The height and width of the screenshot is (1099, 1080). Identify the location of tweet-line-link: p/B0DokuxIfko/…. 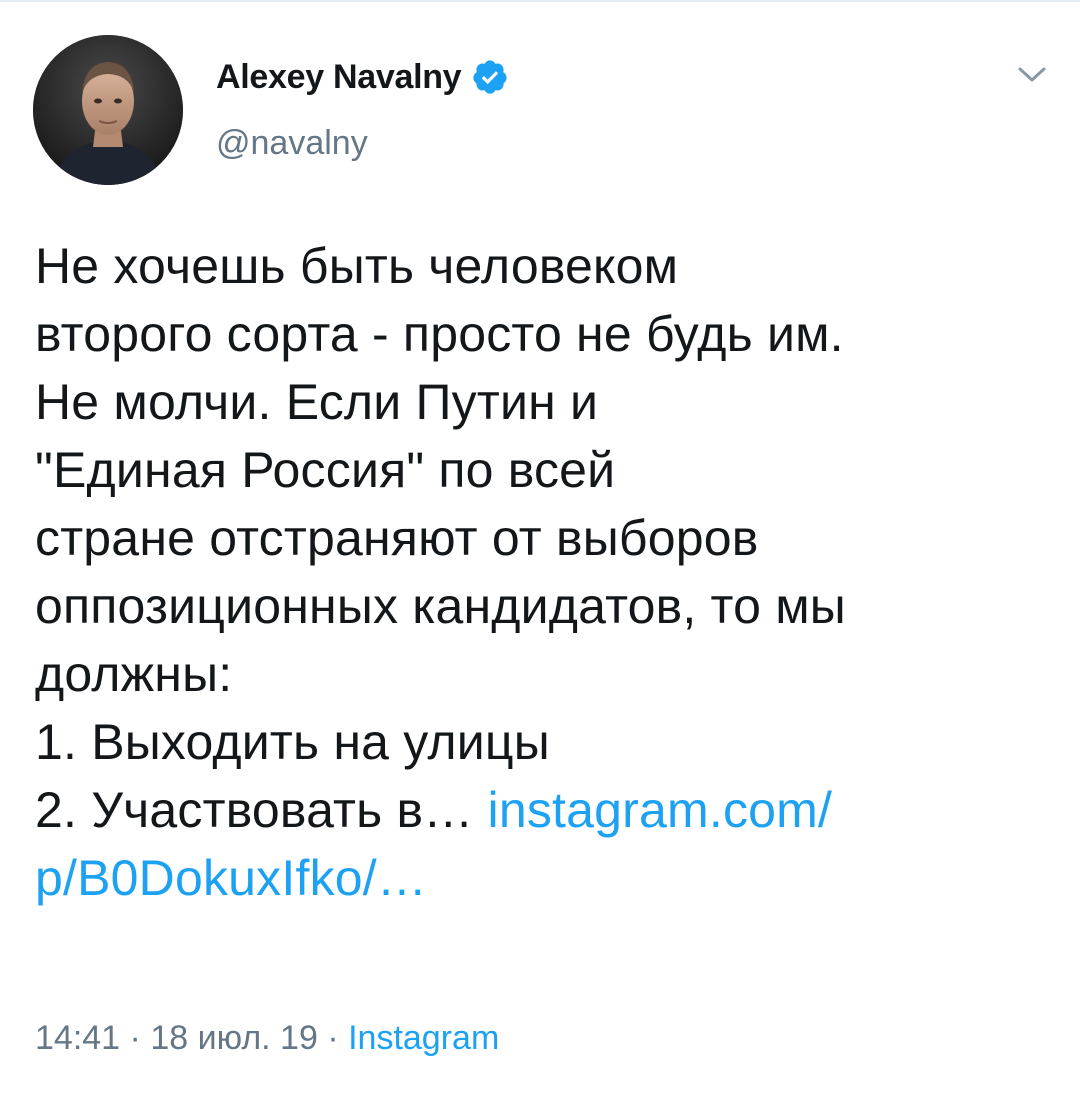
(545, 878).